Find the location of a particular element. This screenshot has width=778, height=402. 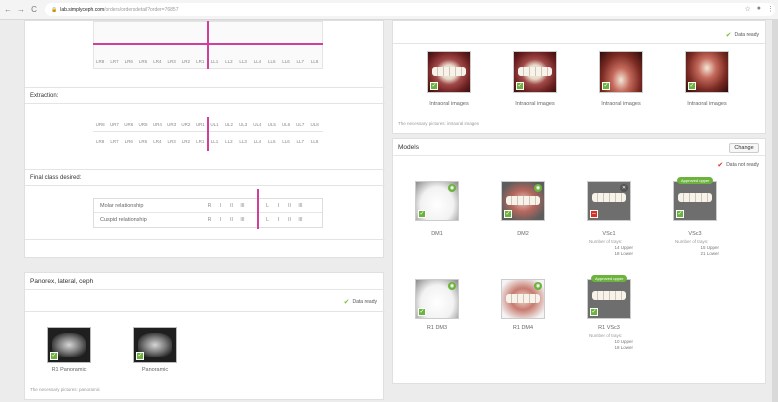

close-icon: ✕ is located at coordinates (624, 188).